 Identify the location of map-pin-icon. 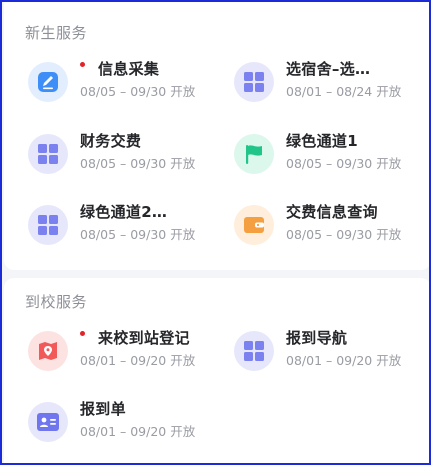
(48, 351).